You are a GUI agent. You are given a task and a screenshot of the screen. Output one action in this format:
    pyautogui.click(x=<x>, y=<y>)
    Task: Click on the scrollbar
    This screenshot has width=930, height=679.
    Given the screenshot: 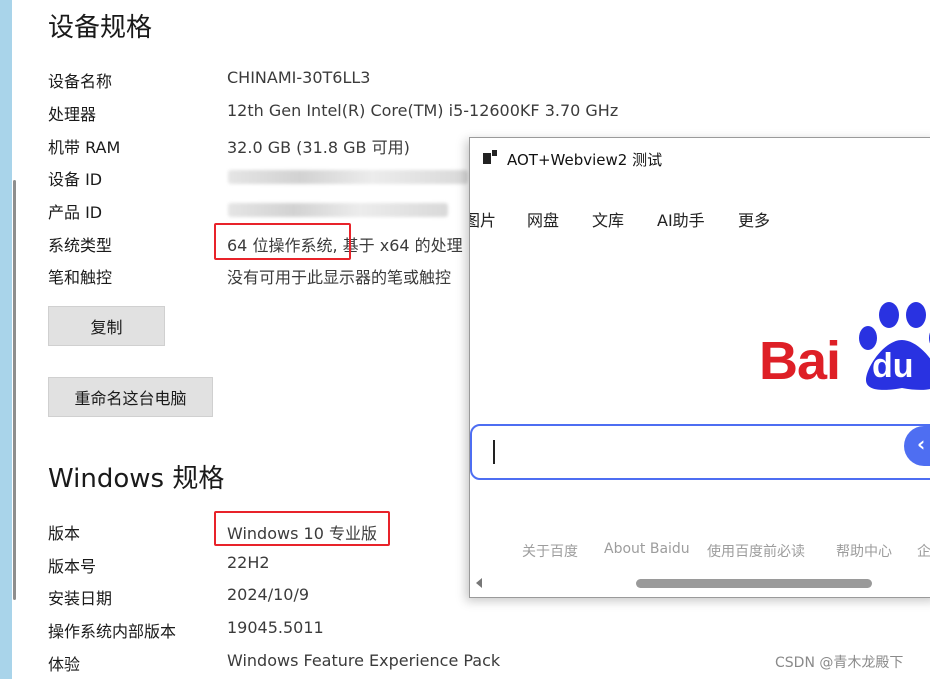 What is the action you would take?
    pyautogui.click(x=14, y=390)
    